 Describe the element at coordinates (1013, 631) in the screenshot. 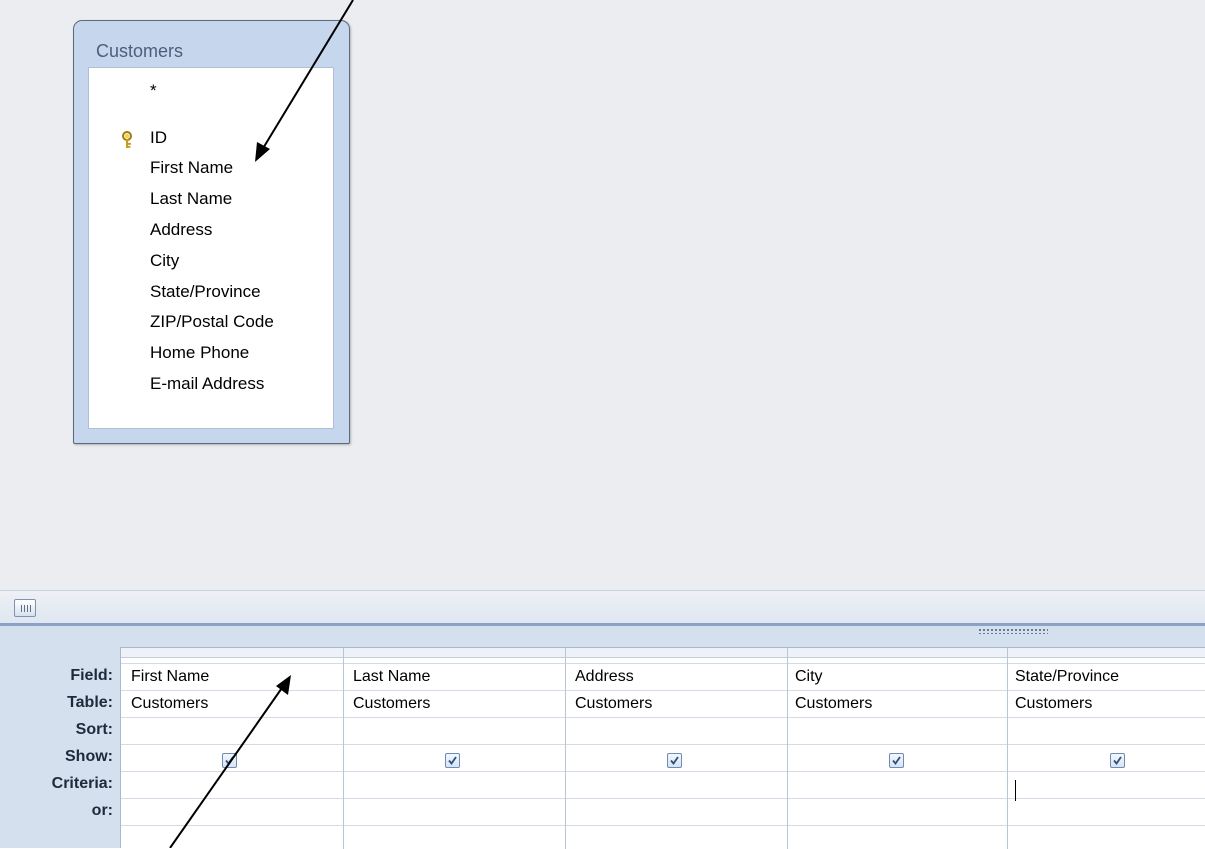

I see `resize-grip` at that location.